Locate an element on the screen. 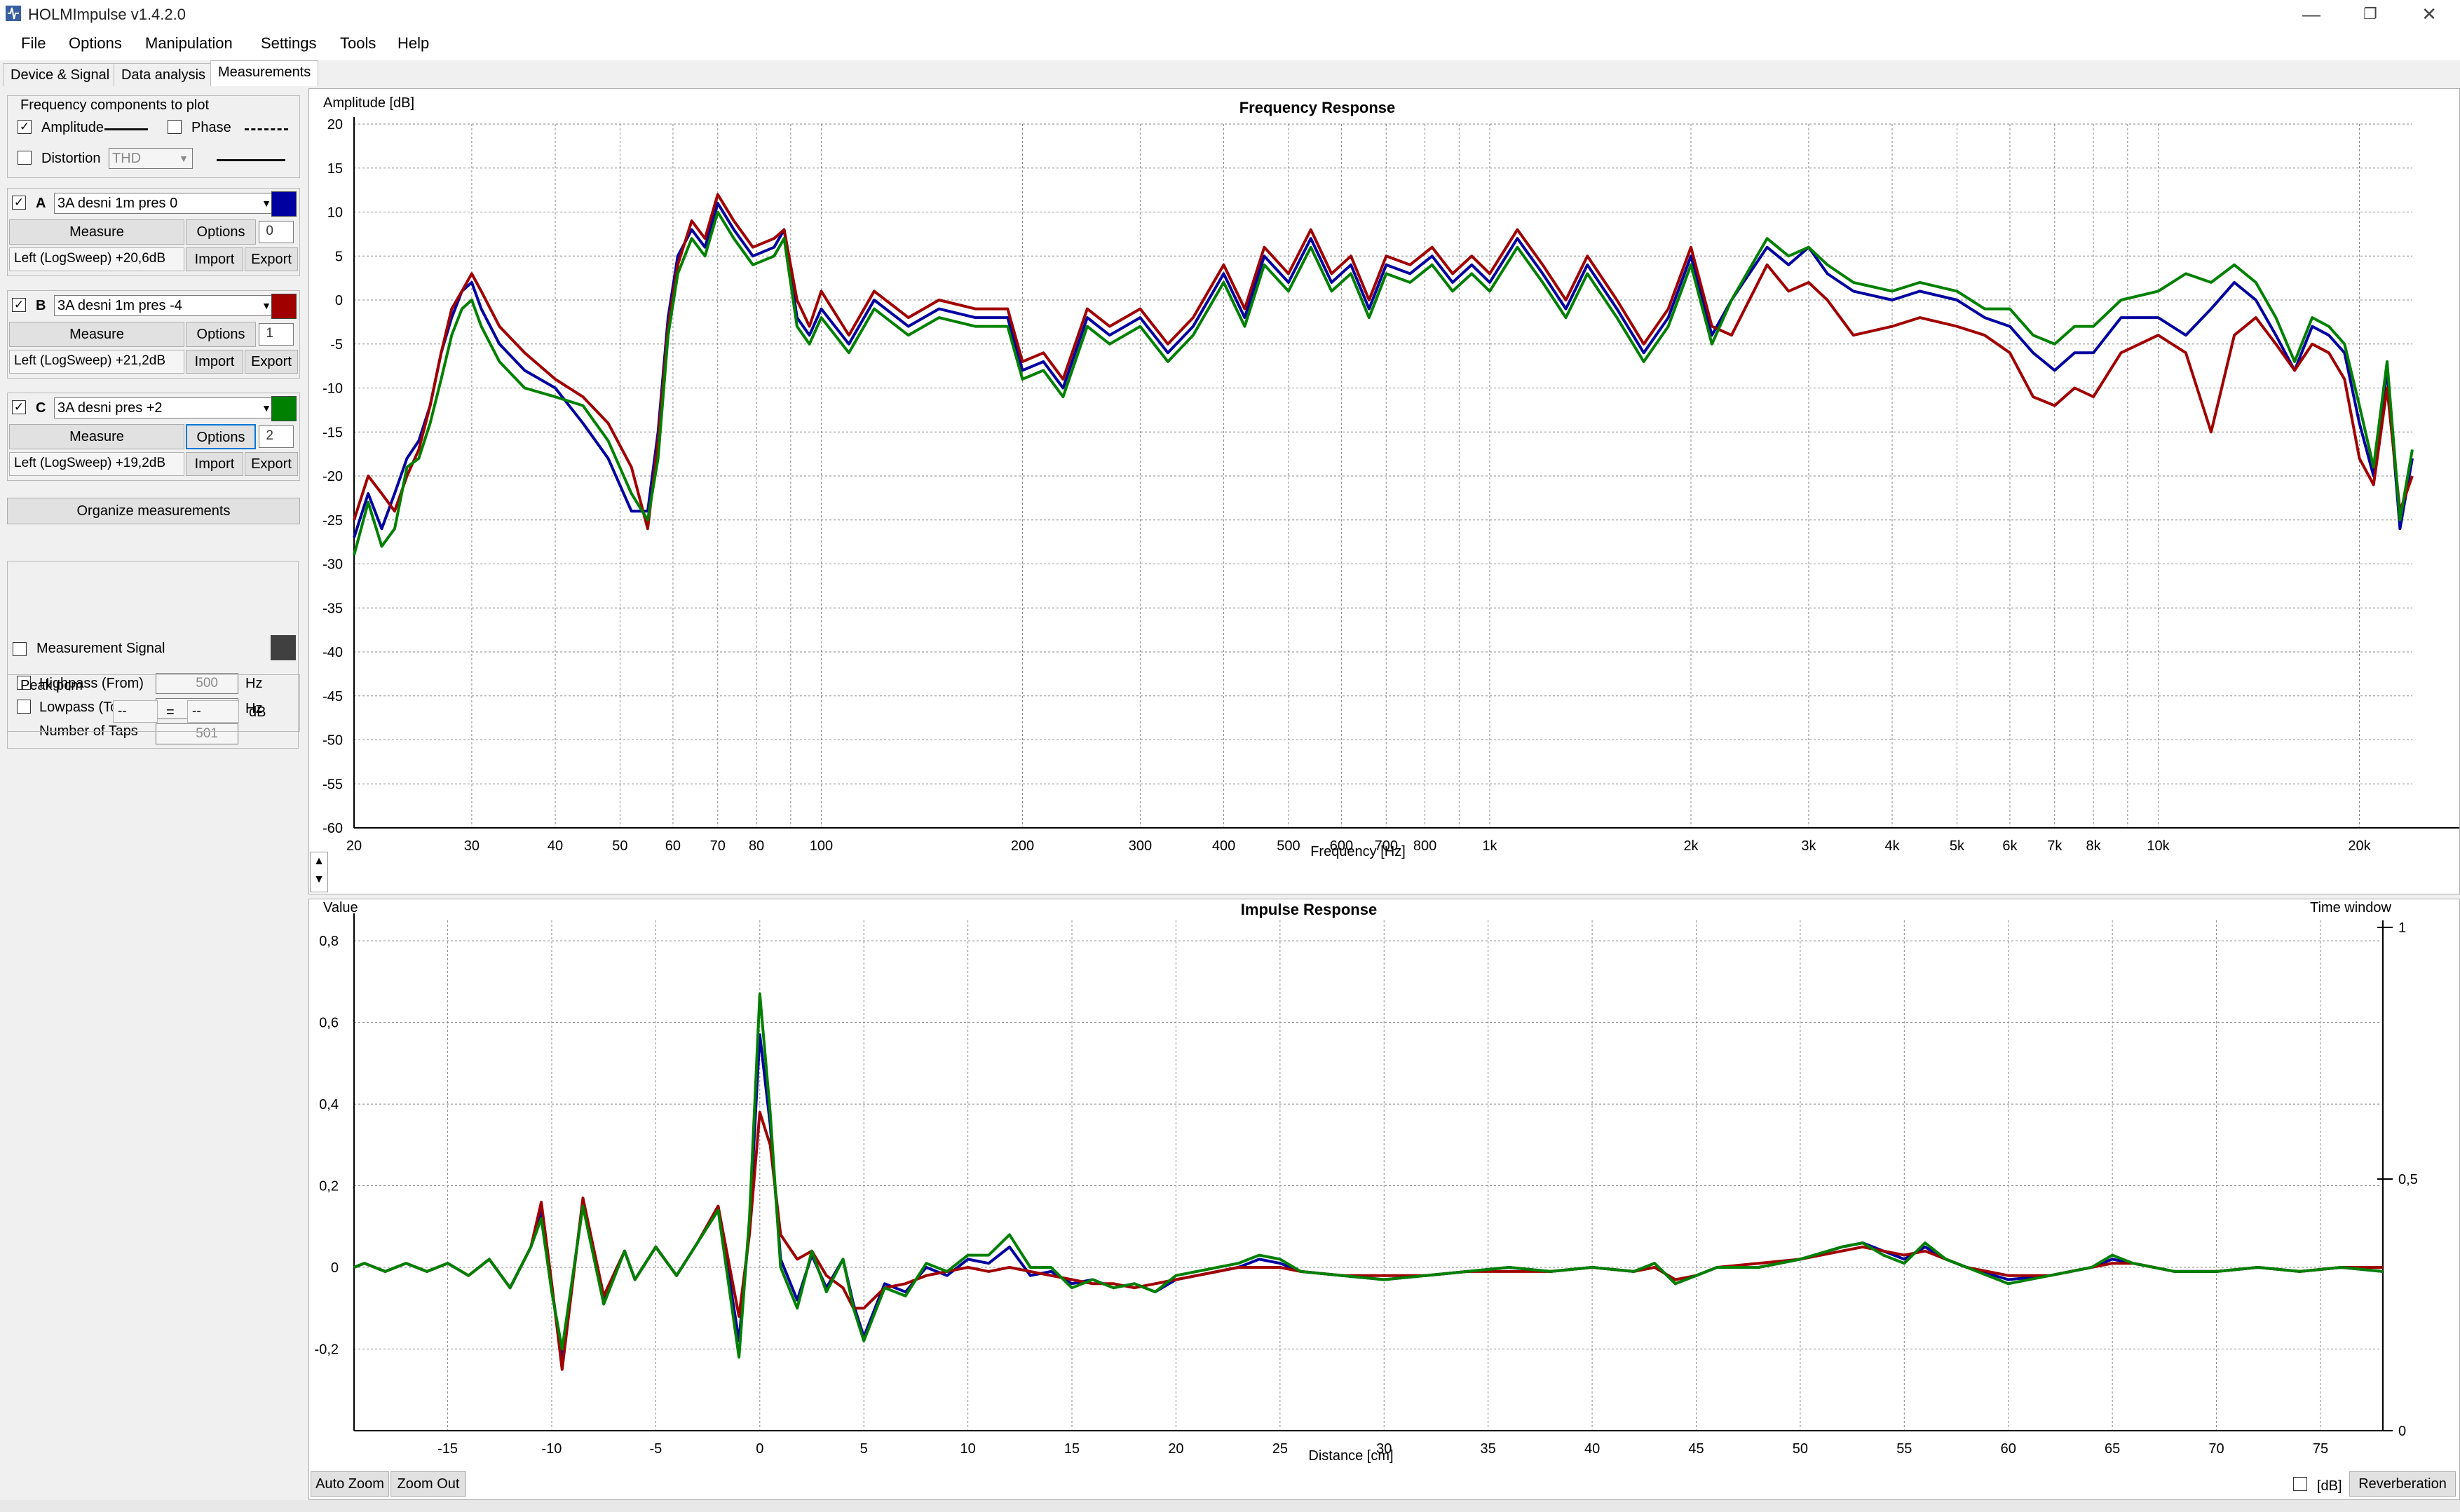 Image resolution: width=2460 pixels, height=1512 pixels. auto-zoom-button: Auto Zoom is located at coordinates (350, 1484).